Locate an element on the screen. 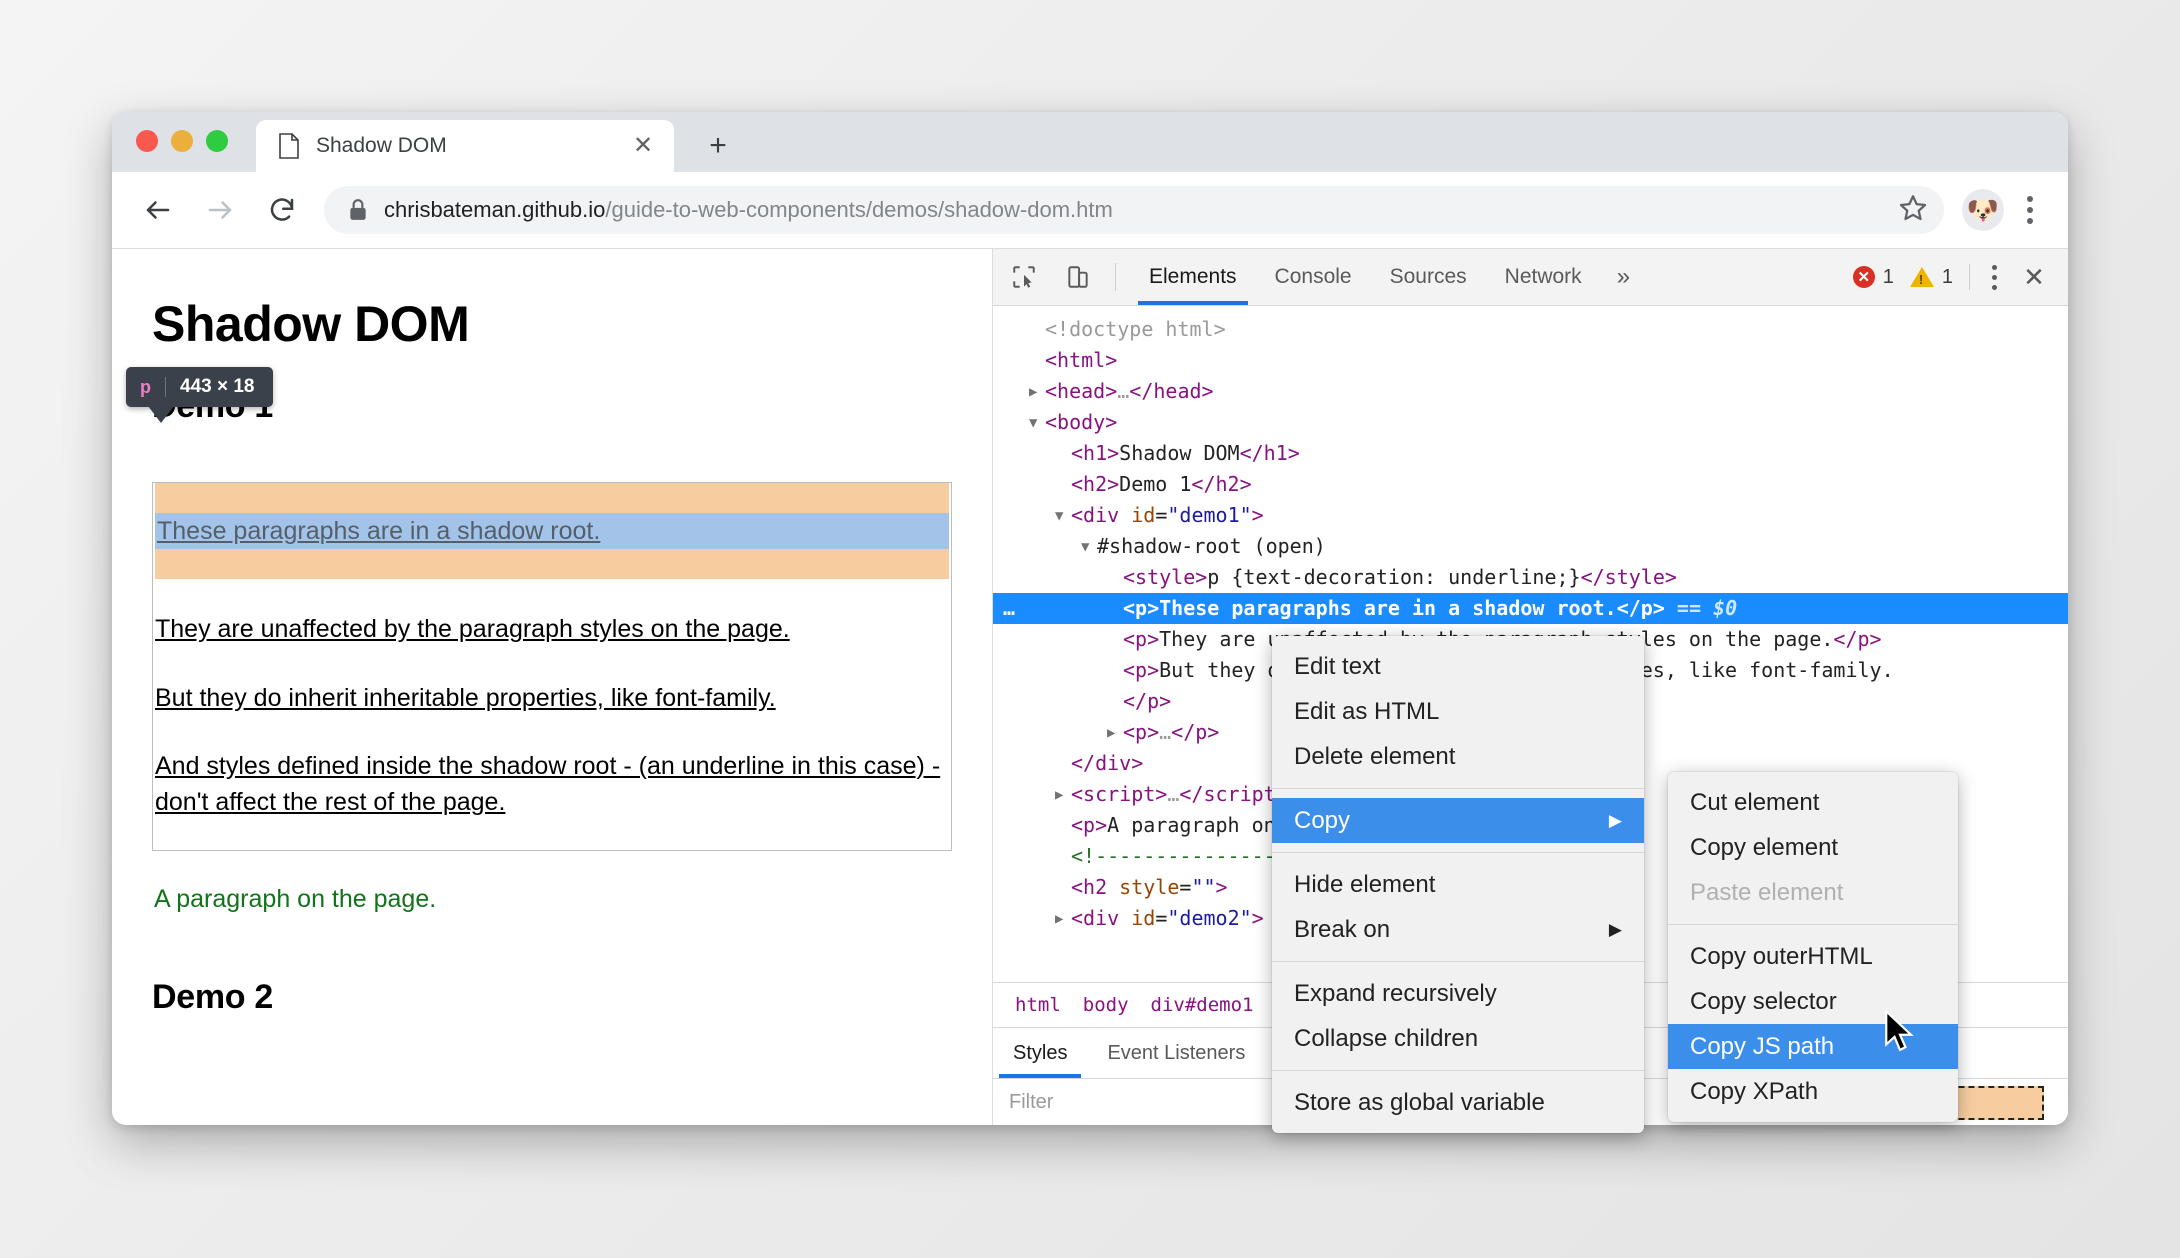  star-icon is located at coordinates (1913, 210).